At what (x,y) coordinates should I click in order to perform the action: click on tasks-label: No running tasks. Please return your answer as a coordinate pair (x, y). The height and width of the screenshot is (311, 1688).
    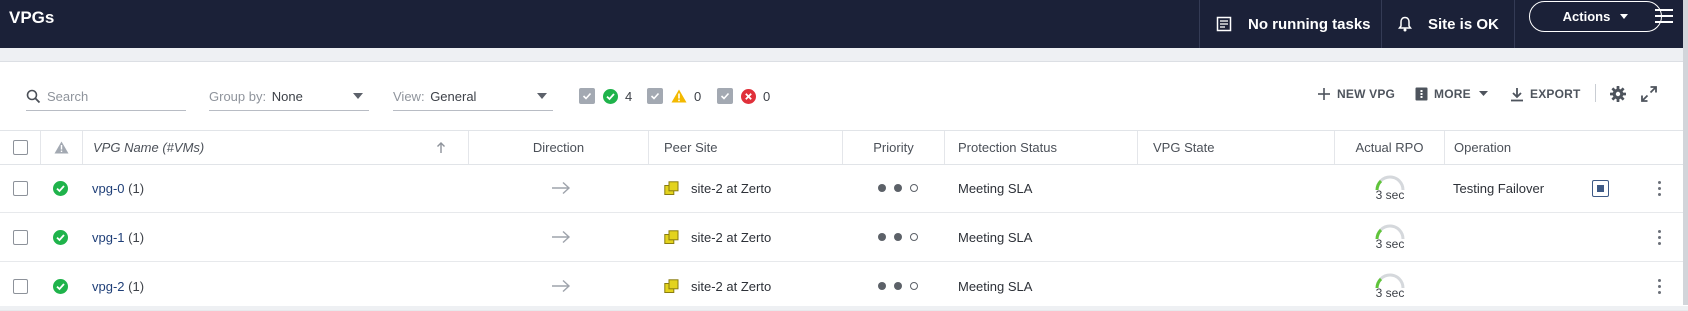
    Looking at the image, I should click on (1309, 24).